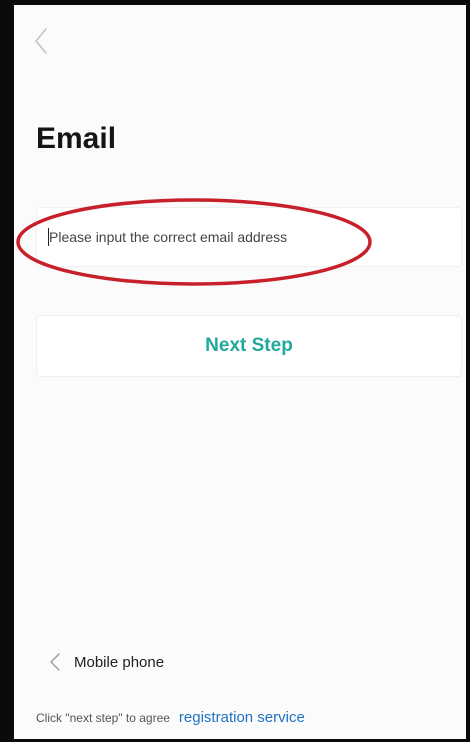 This screenshot has height=742, width=470. I want to click on next-step-button: Next Step, so click(249, 346).